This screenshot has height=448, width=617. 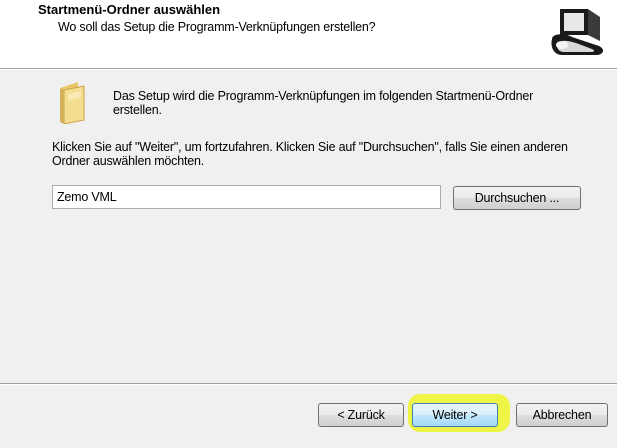 I want to click on start-menu-folder-input, so click(x=246, y=197).